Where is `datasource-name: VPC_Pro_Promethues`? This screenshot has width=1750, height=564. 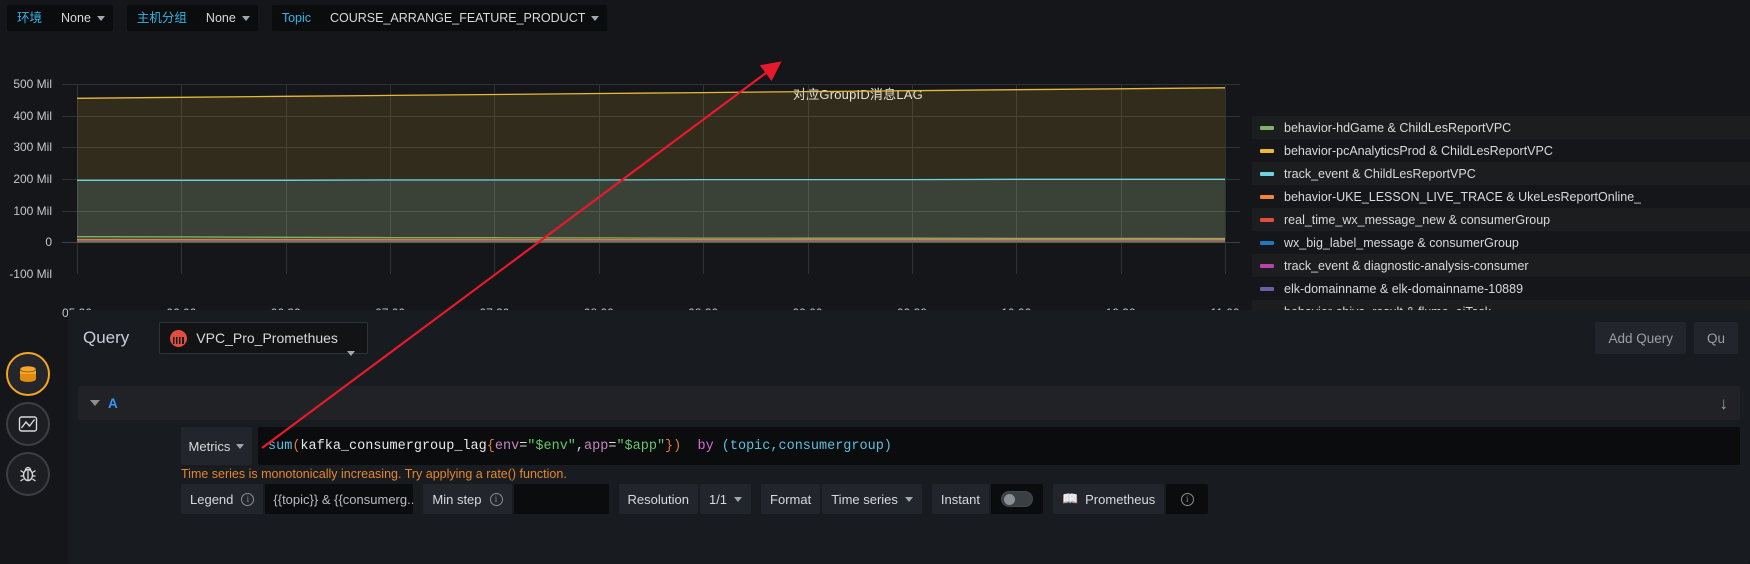 datasource-name: VPC_Pro_Promethues is located at coordinates (267, 338).